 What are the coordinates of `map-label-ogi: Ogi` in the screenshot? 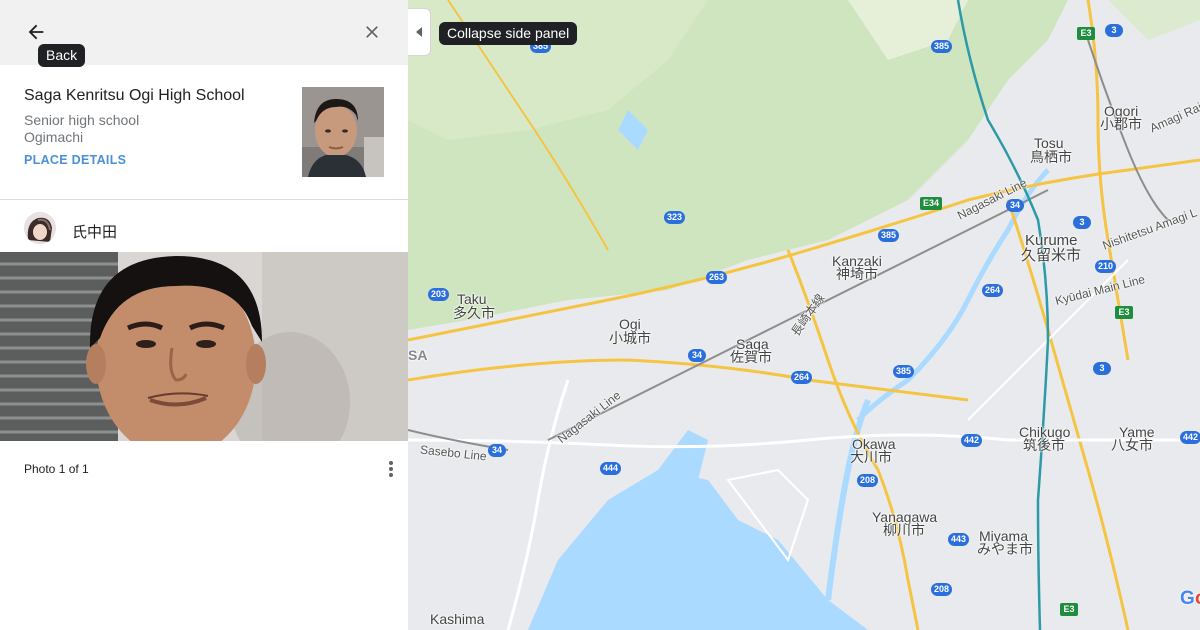 It's located at (630, 324).